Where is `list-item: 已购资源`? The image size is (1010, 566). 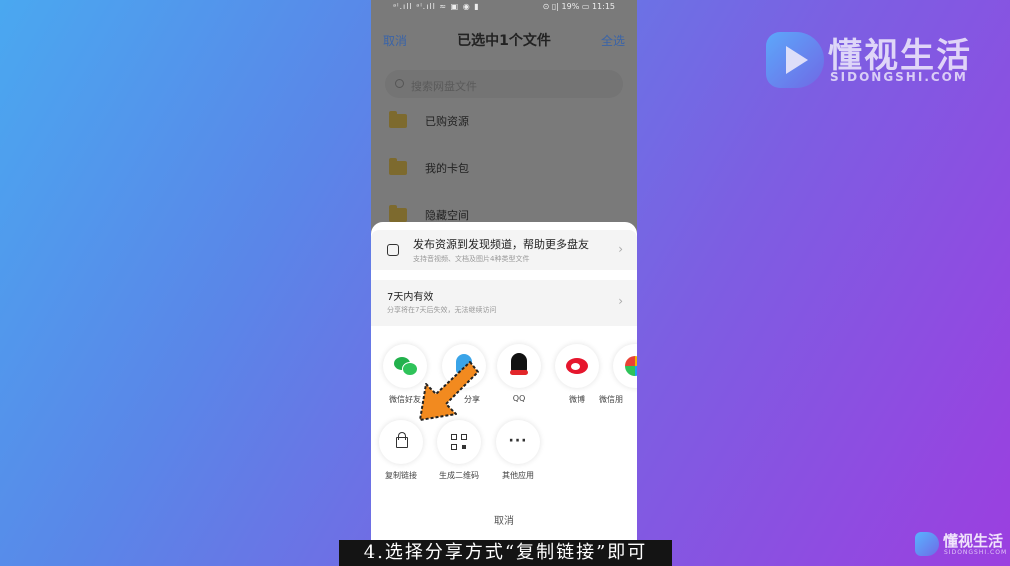 list-item: 已购资源 is located at coordinates (504, 122).